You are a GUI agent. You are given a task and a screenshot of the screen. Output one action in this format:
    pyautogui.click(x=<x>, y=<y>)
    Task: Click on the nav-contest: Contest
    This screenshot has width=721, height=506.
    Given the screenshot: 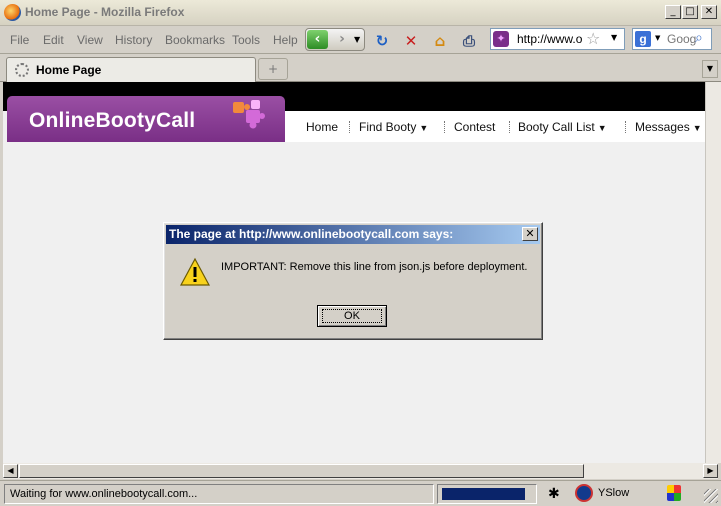 What is the action you would take?
    pyautogui.click(x=474, y=127)
    